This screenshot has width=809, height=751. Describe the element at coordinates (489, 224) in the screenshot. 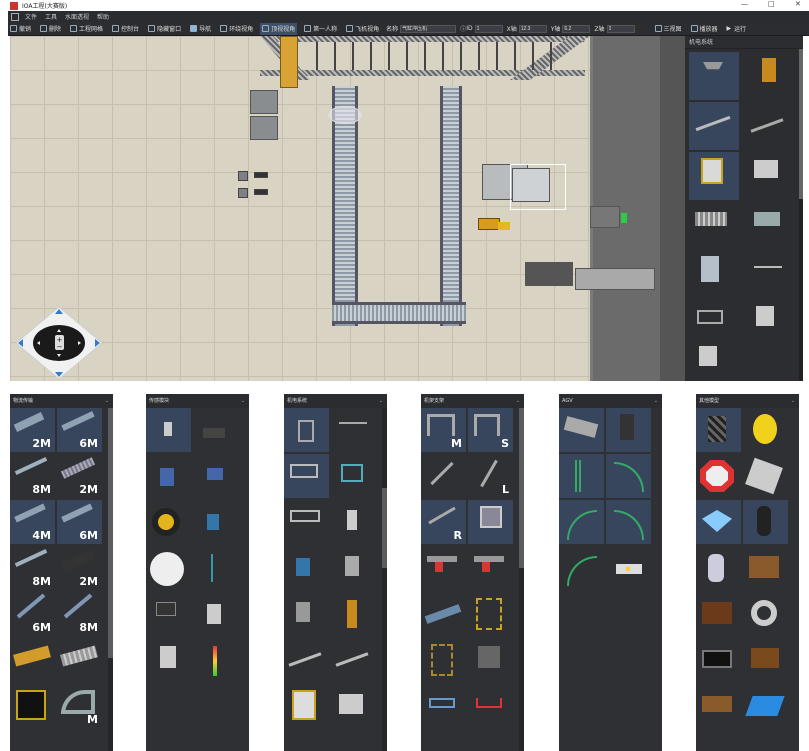

I see `robot-arm` at that location.